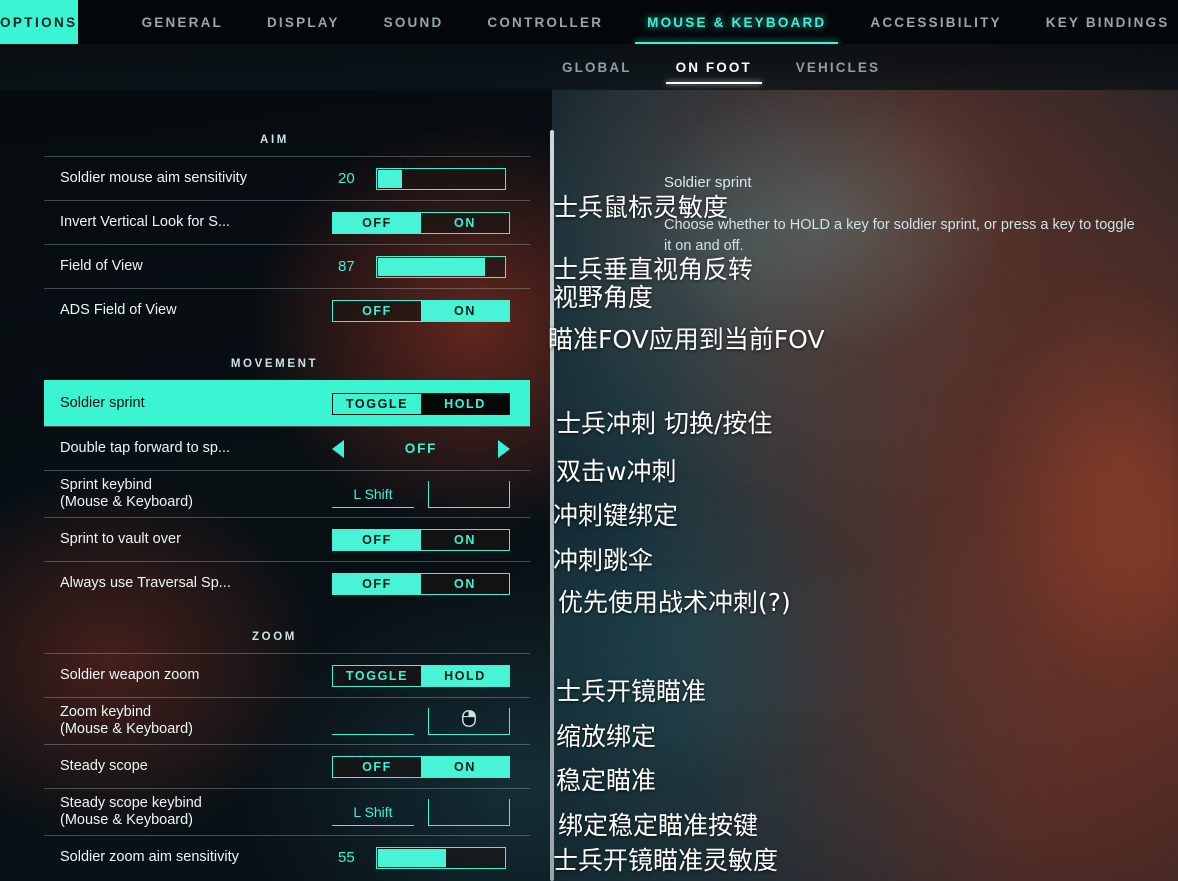 Image resolution: width=1178 pixels, height=881 pixels. Describe the element at coordinates (664, 423) in the screenshot. I see `annotation-text: 士兵冲刺 切换/按住` at that location.